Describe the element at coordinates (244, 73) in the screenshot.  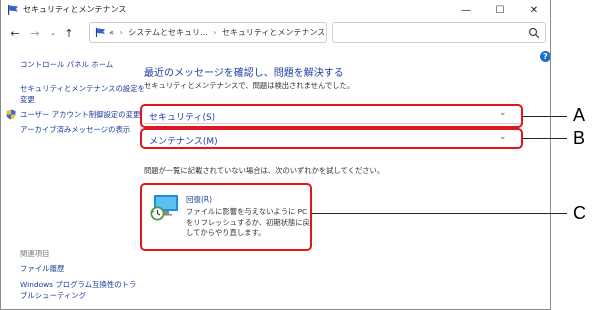
I see `page-title: 最近のメッセージを確認し、問題を解決する` at that location.